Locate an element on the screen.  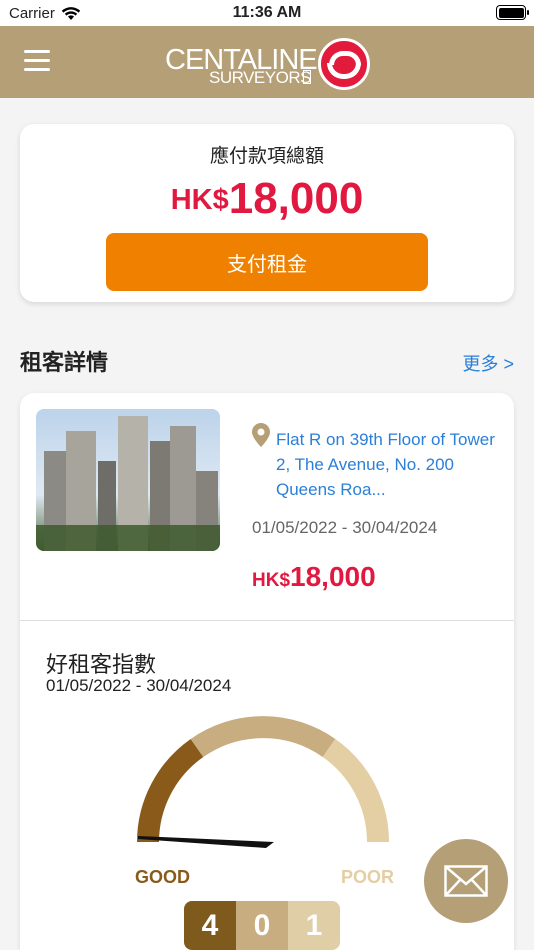
lease-period: 01/05/2022 - 30/04/2024 is located at coordinates (345, 527).